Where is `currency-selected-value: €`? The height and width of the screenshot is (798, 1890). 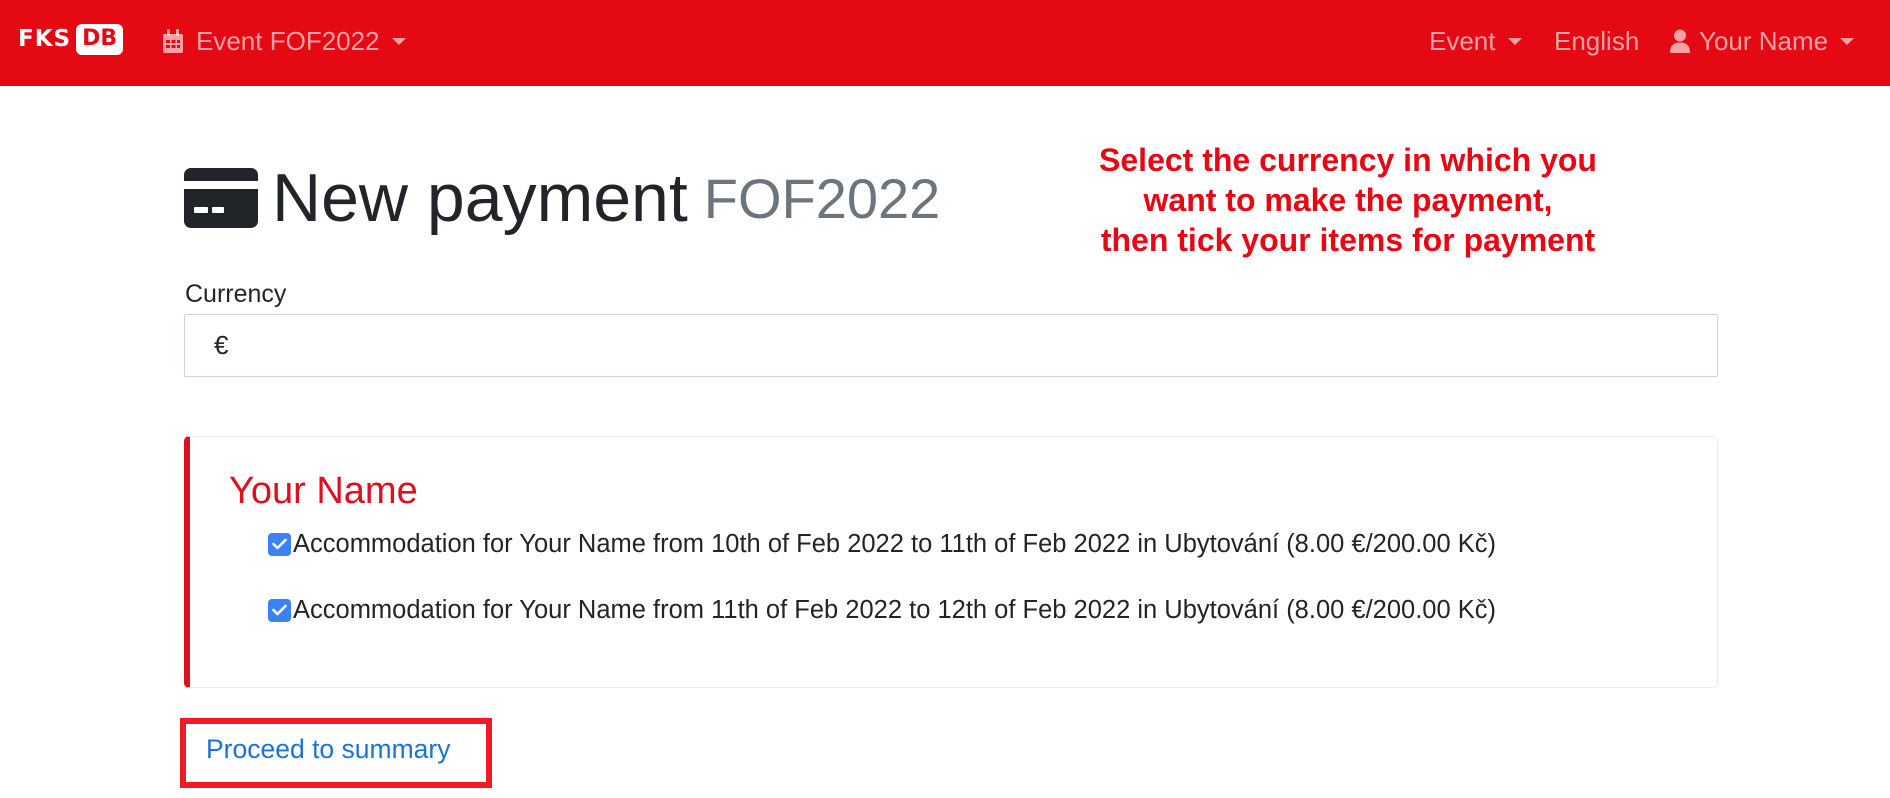 currency-selected-value: € is located at coordinates (221, 345).